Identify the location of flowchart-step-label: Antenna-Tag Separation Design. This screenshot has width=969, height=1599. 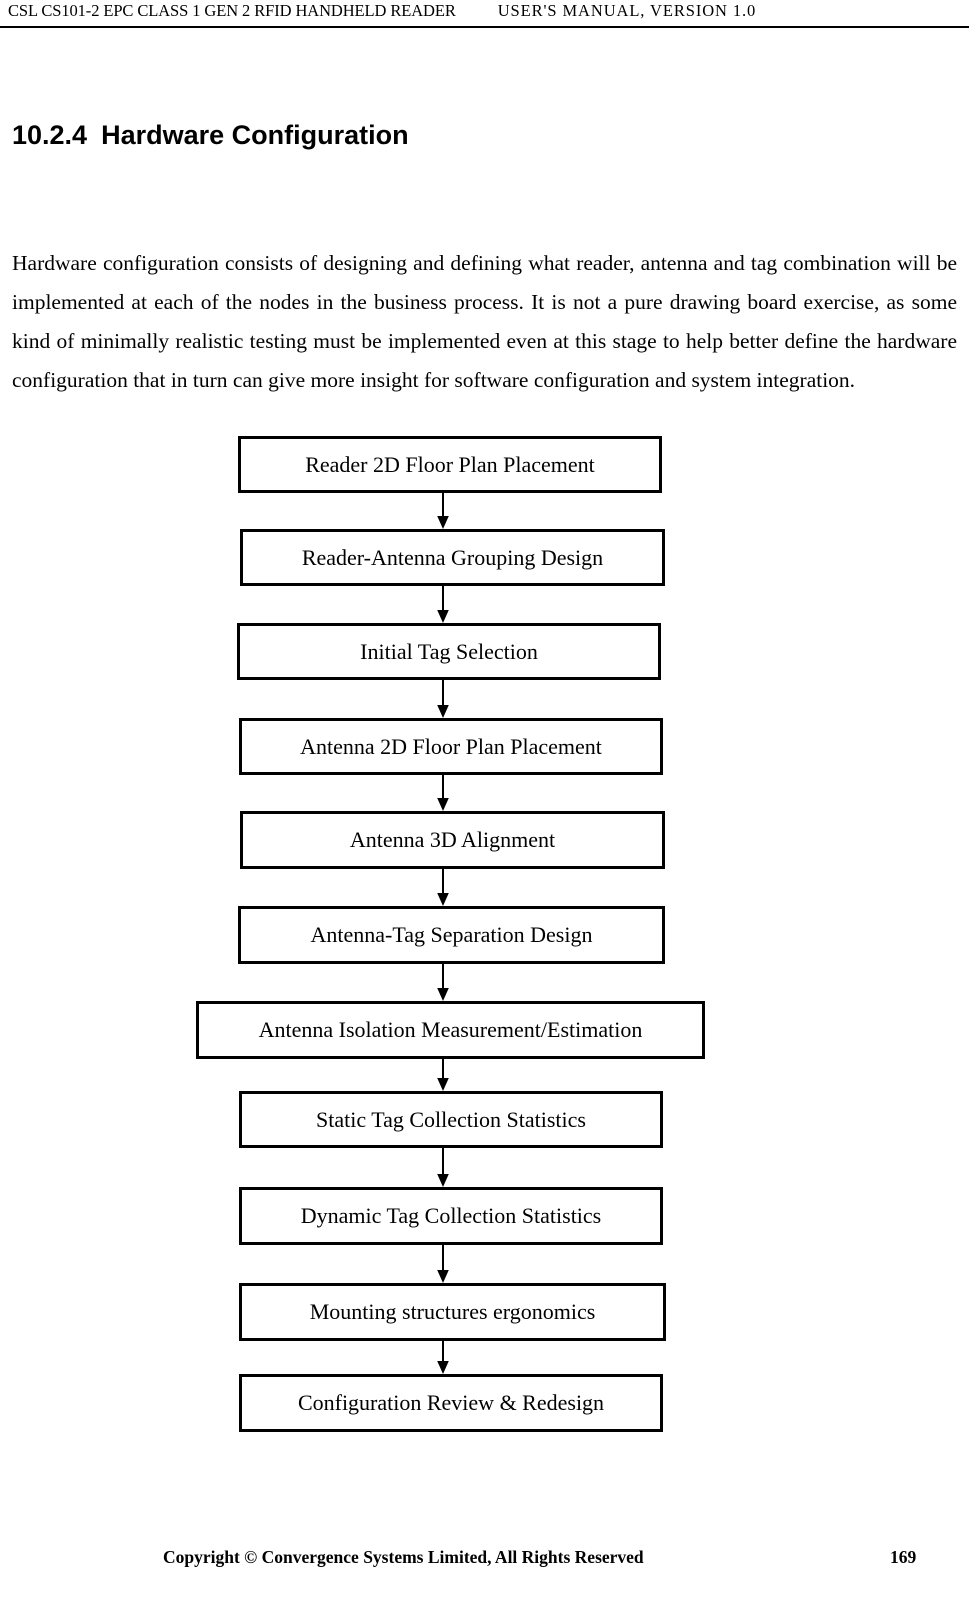
(451, 934).